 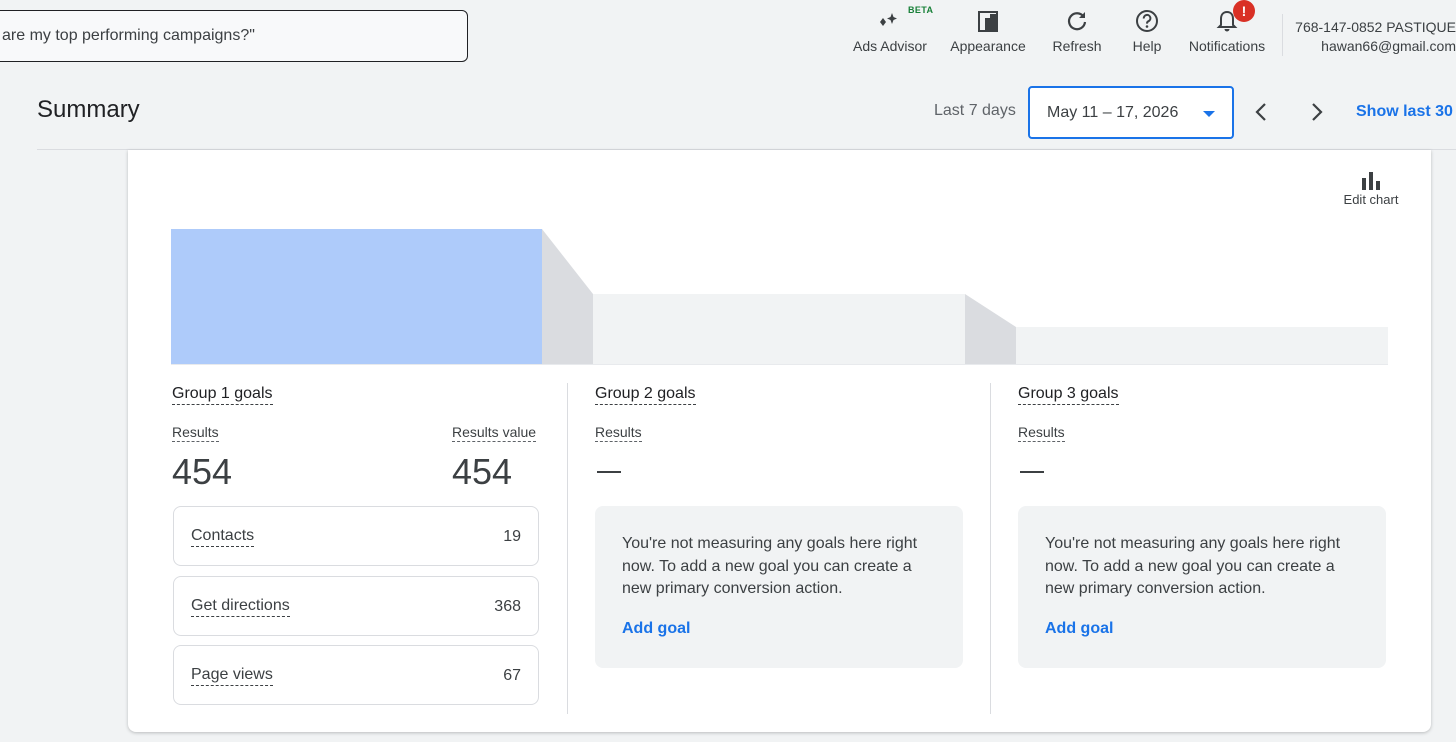 I want to click on help-icon, so click(x=1147, y=21).